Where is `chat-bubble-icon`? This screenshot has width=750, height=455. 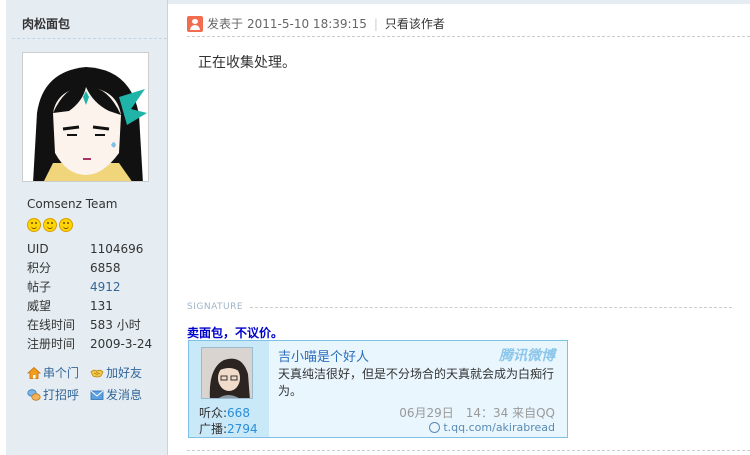
chat-bubble-icon is located at coordinates (34, 395).